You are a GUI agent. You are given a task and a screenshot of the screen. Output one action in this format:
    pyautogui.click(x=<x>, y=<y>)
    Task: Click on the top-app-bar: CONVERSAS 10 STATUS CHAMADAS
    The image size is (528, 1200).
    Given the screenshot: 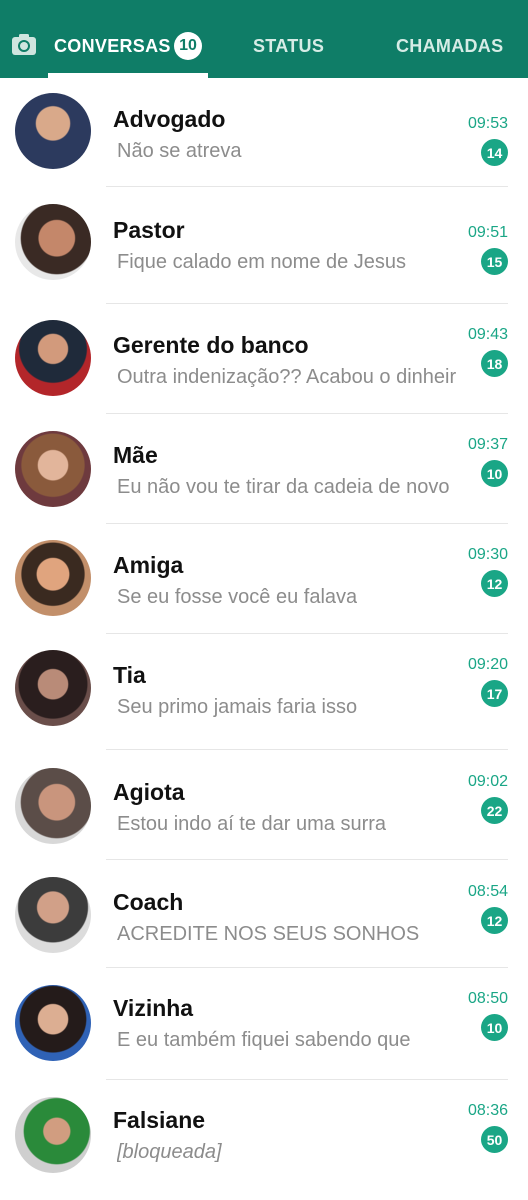 What is the action you would take?
    pyautogui.click(x=264, y=39)
    